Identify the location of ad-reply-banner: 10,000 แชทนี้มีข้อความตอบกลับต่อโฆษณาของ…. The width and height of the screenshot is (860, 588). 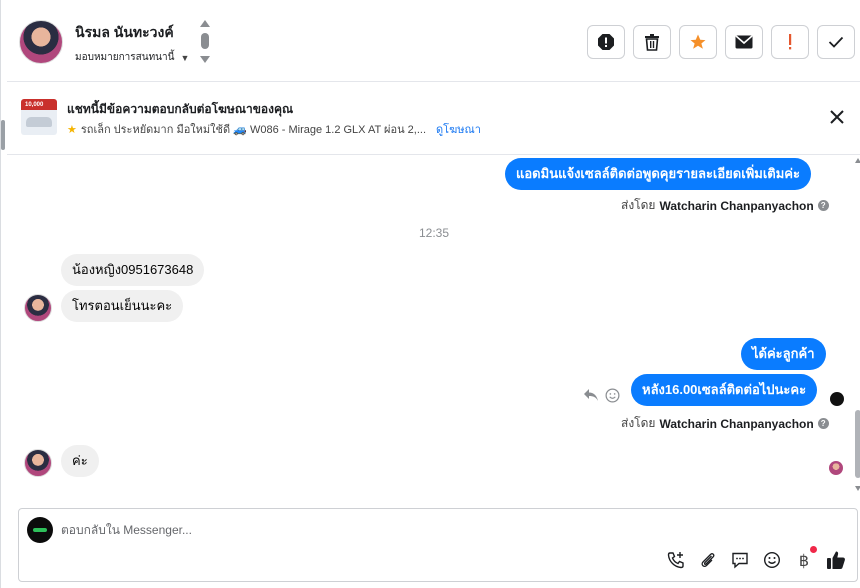
(433, 119).